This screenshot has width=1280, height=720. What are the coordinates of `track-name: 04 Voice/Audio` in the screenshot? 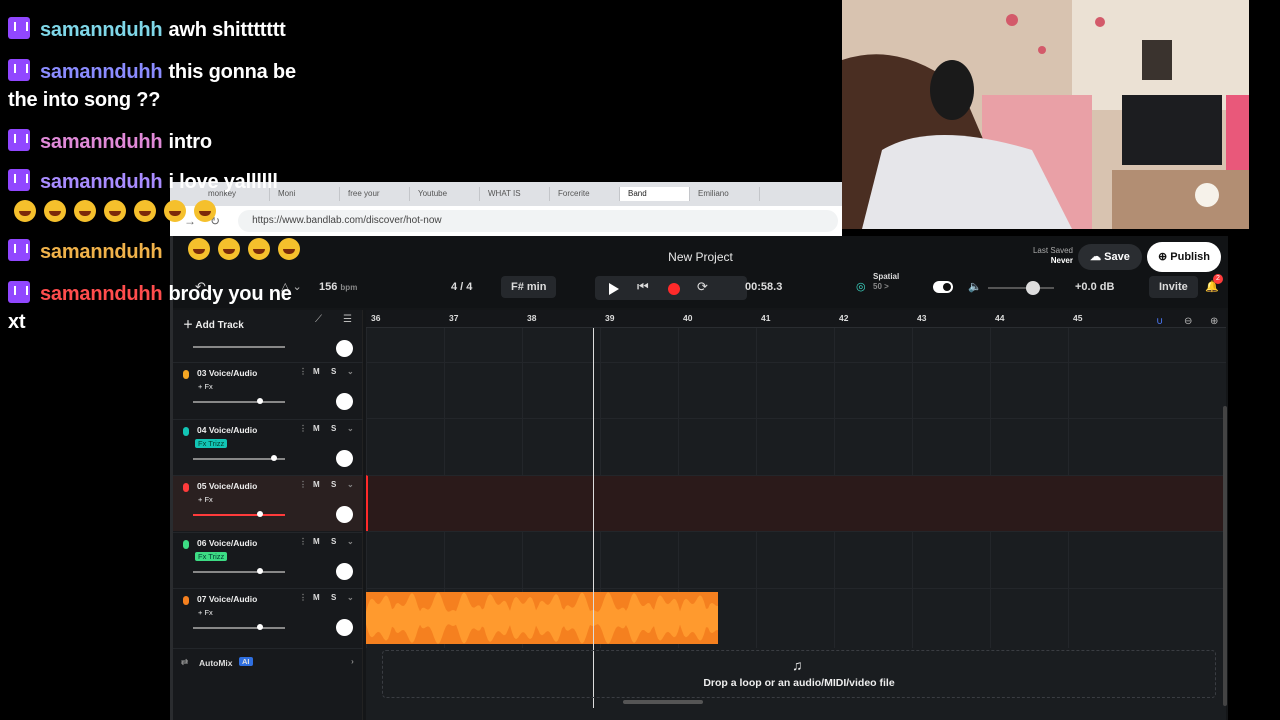 It's located at (227, 430).